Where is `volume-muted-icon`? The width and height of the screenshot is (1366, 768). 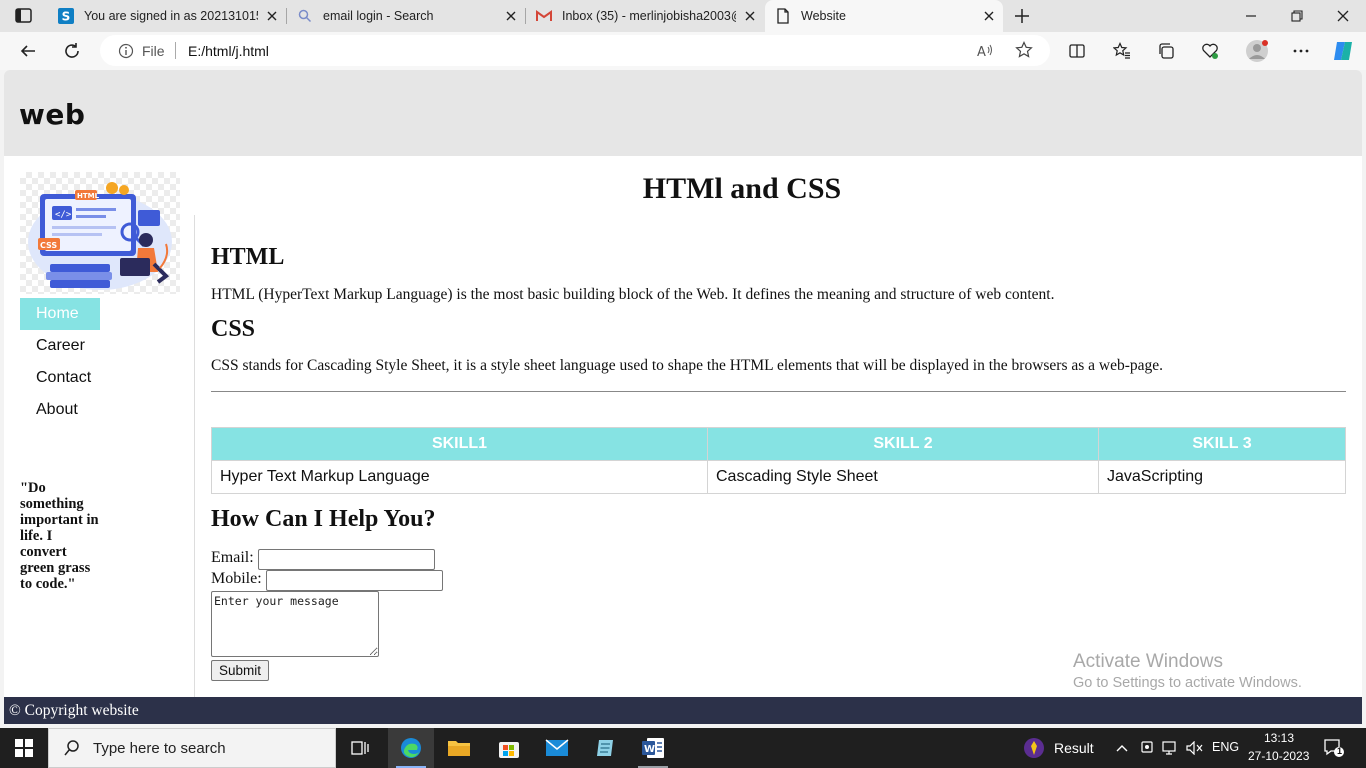
volume-muted-icon is located at coordinates (1195, 748).